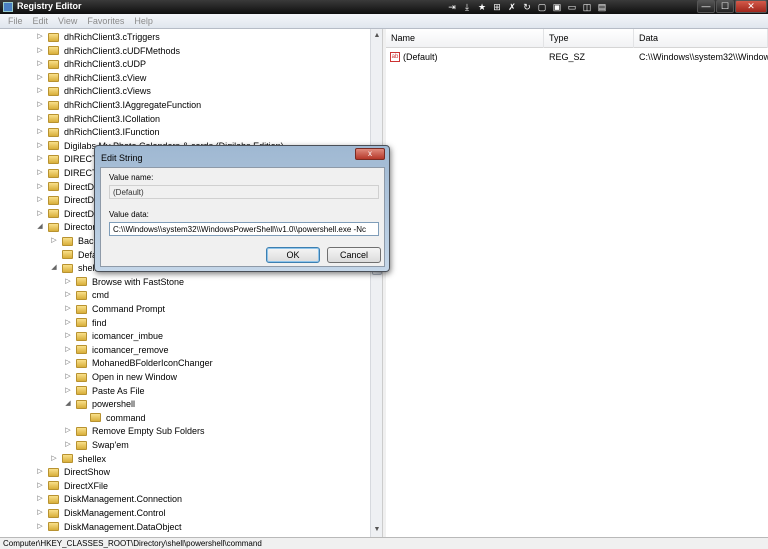 This screenshot has width=768, height=549. I want to click on tree-item: ▷ DirectShow, so click(73, 472).